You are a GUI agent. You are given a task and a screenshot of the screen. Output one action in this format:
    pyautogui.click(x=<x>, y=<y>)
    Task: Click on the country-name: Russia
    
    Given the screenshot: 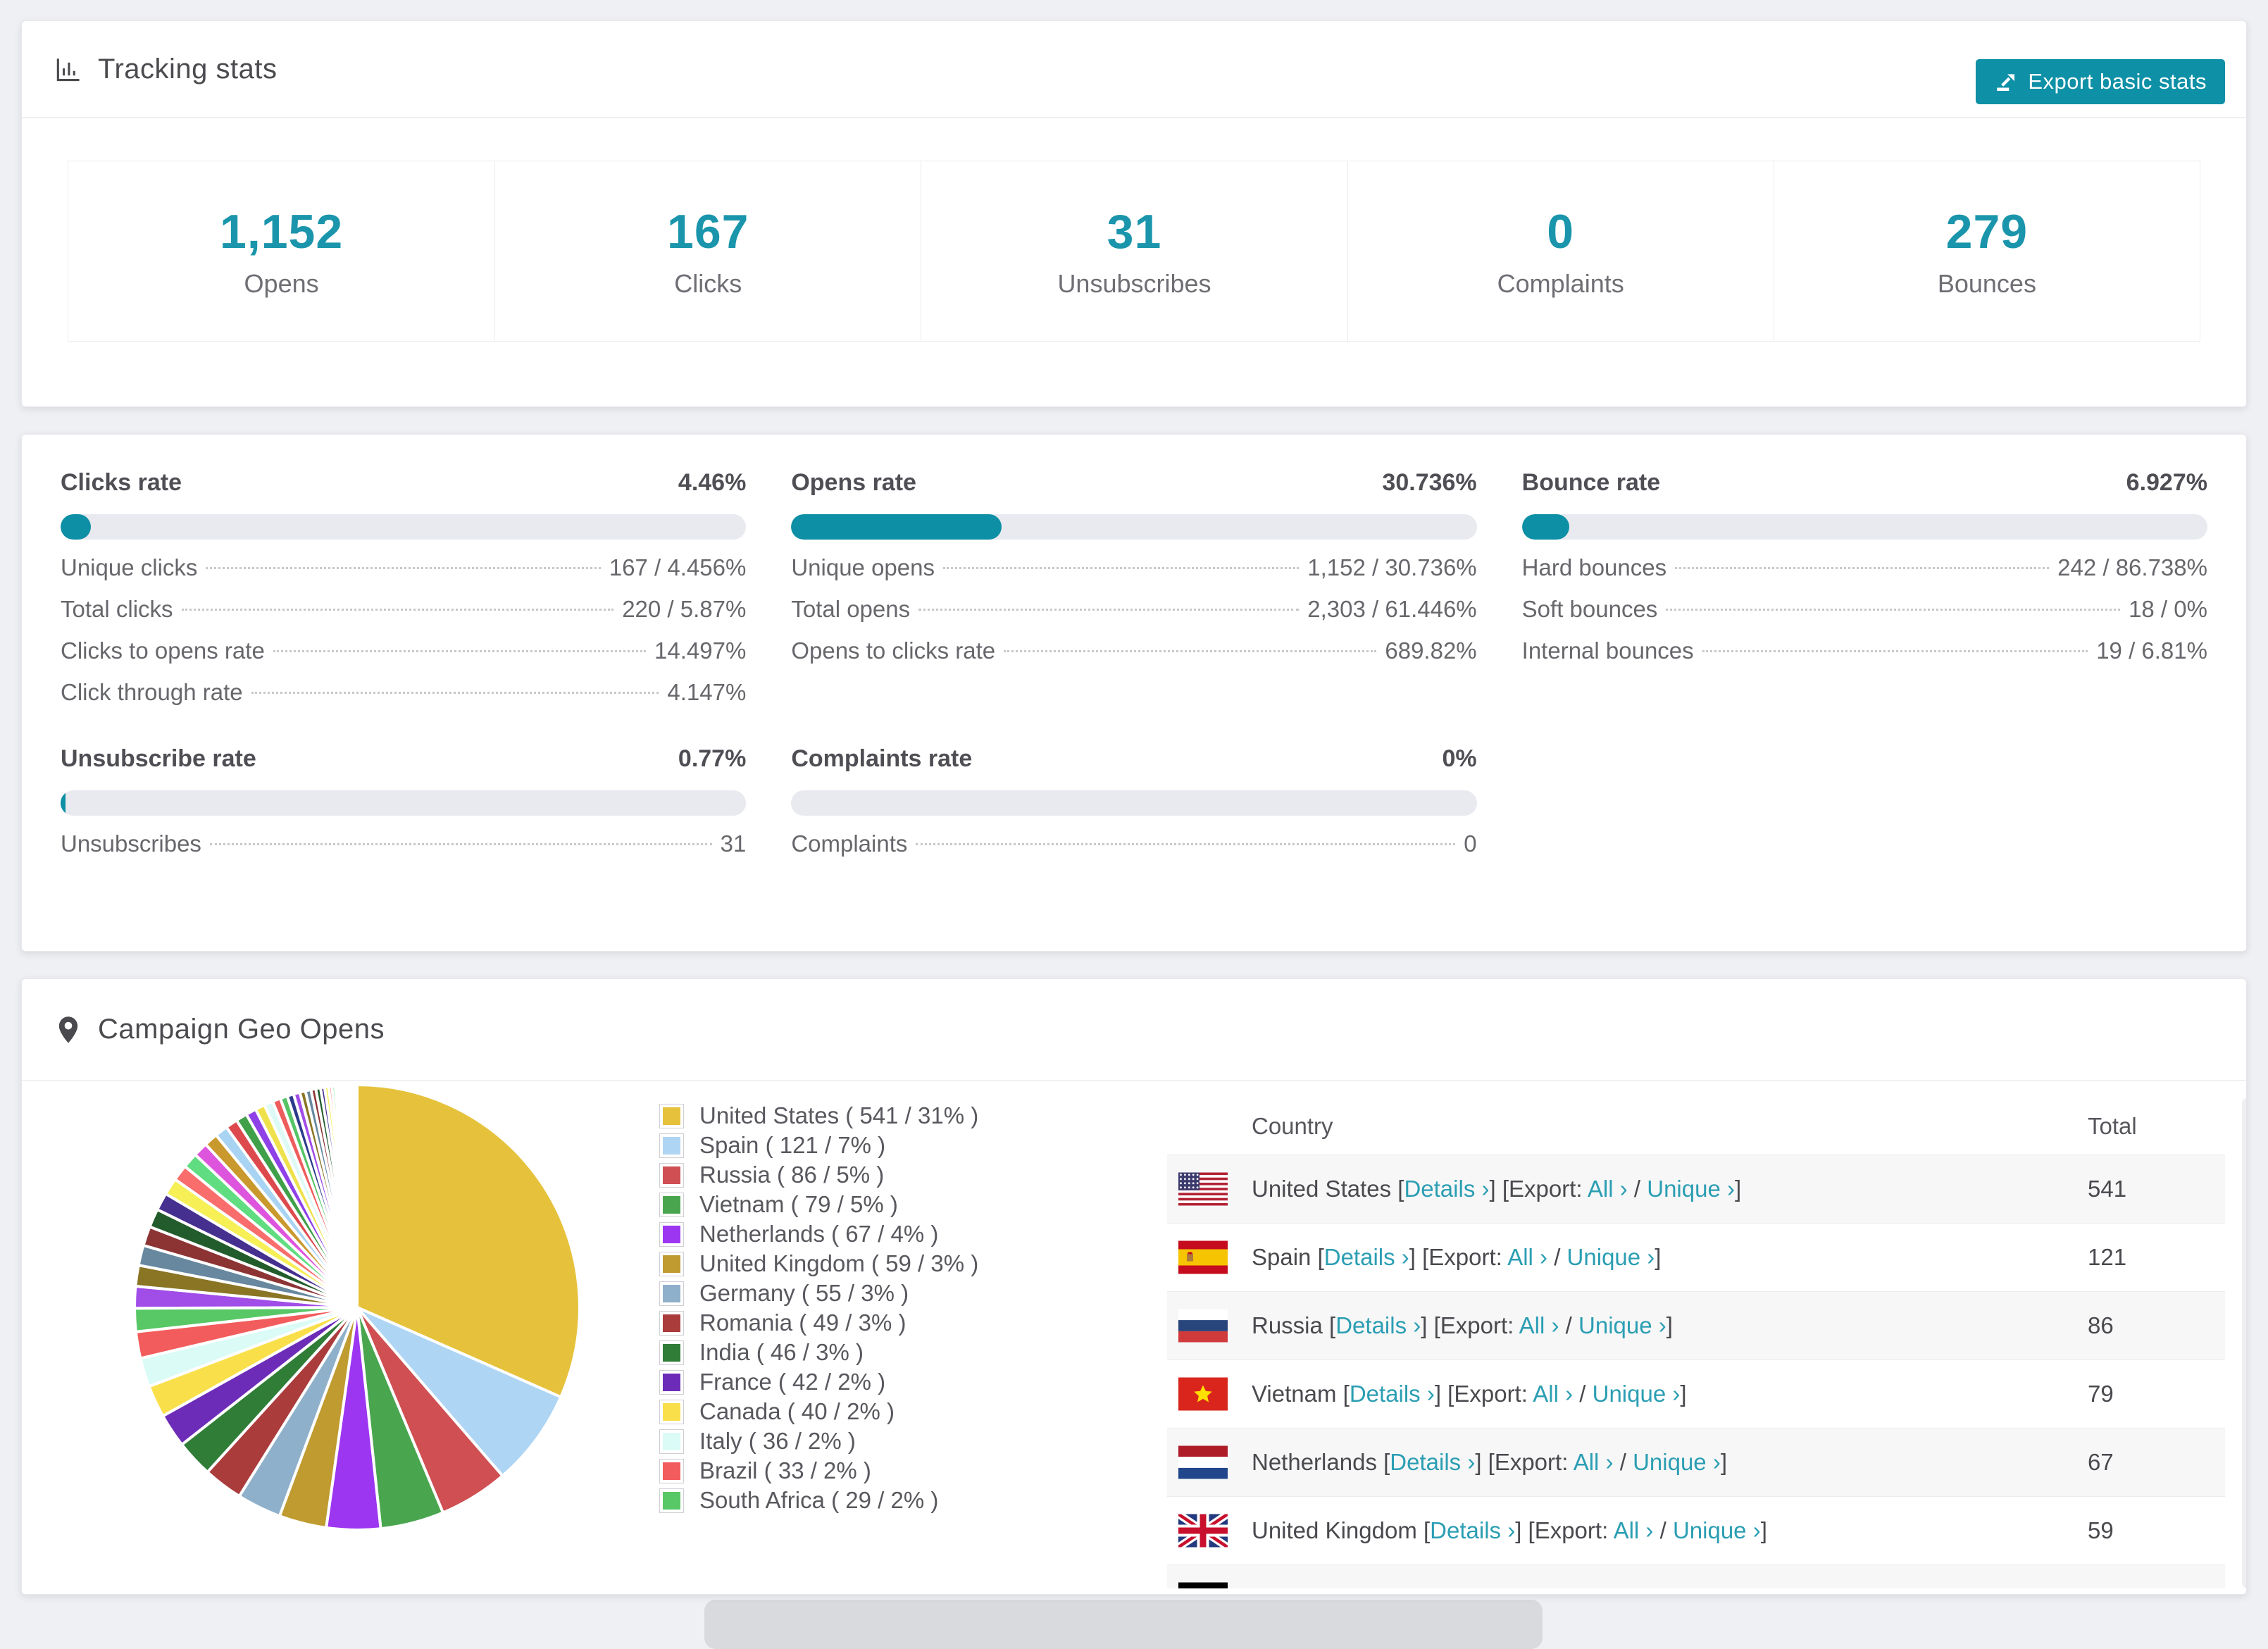 What is the action you would take?
    pyautogui.click(x=1291, y=1325)
    